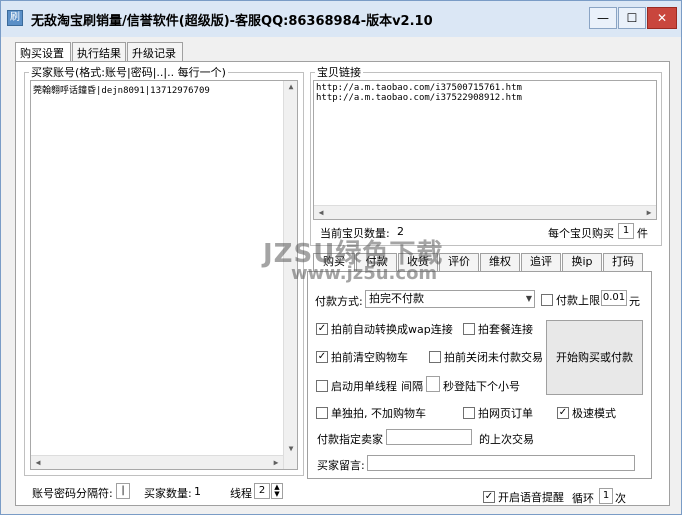 The height and width of the screenshot is (515, 682). What do you see at coordinates (662, 18) in the screenshot?
I see `close-button: ✕` at bounding box center [662, 18].